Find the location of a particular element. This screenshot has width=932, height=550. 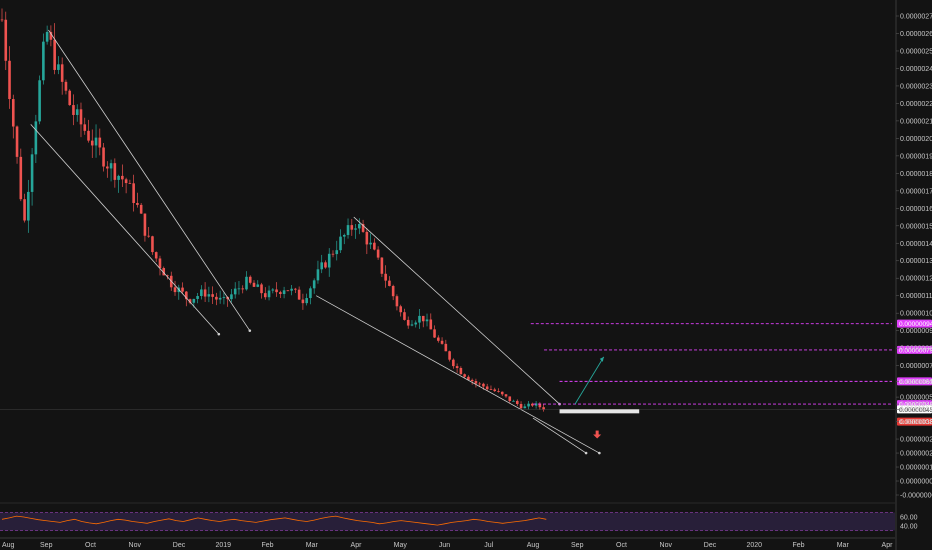

price-tick-label: 0.00000061 is located at coordinates (916, 382).